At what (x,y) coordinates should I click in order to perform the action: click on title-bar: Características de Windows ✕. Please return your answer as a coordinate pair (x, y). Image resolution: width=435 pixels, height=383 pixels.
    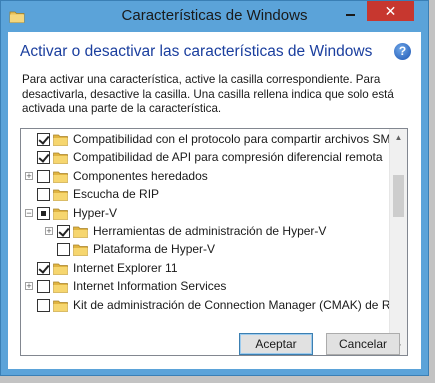
    Looking at the image, I should click on (214, 16).